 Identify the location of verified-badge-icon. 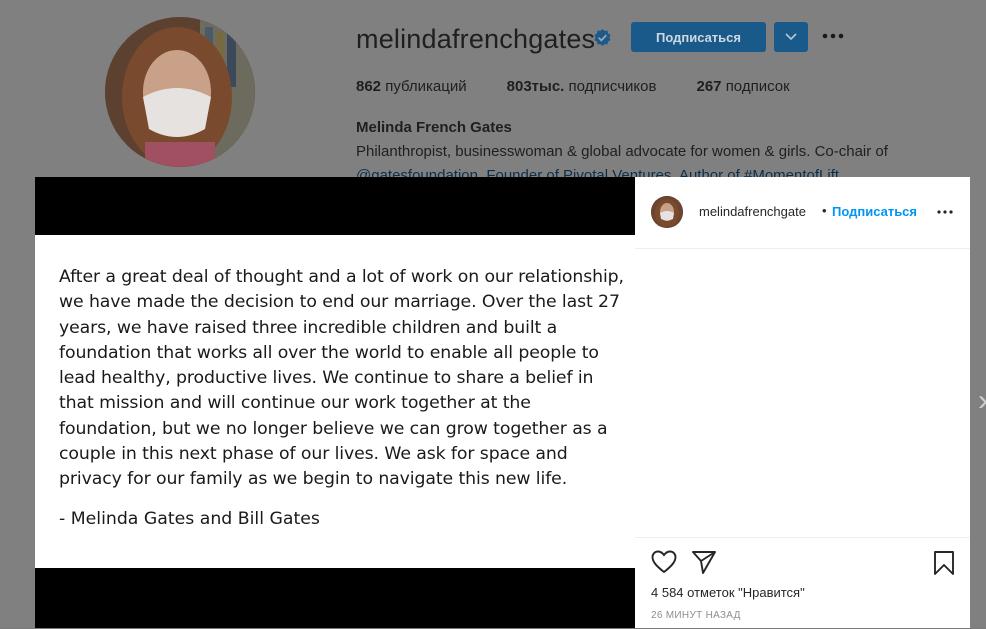
(602, 37).